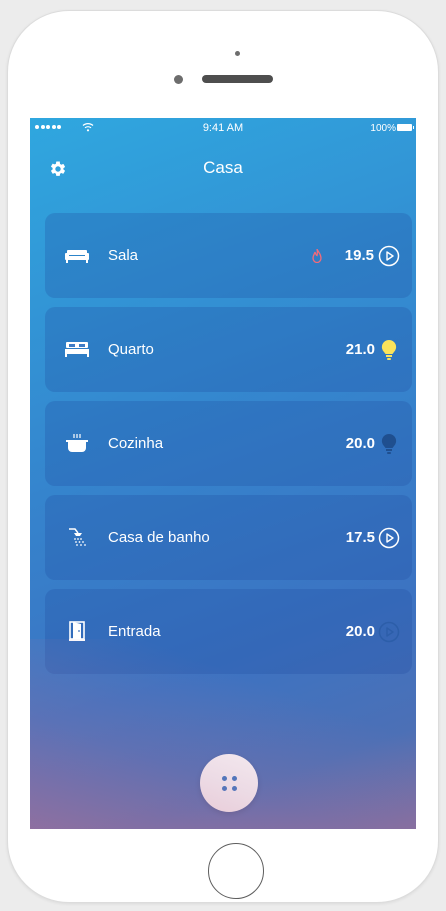 Image resolution: width=446 pixels, height=911 pixels. I want to click on status-bar: 9:41 AM 100%, so click(223, 128).